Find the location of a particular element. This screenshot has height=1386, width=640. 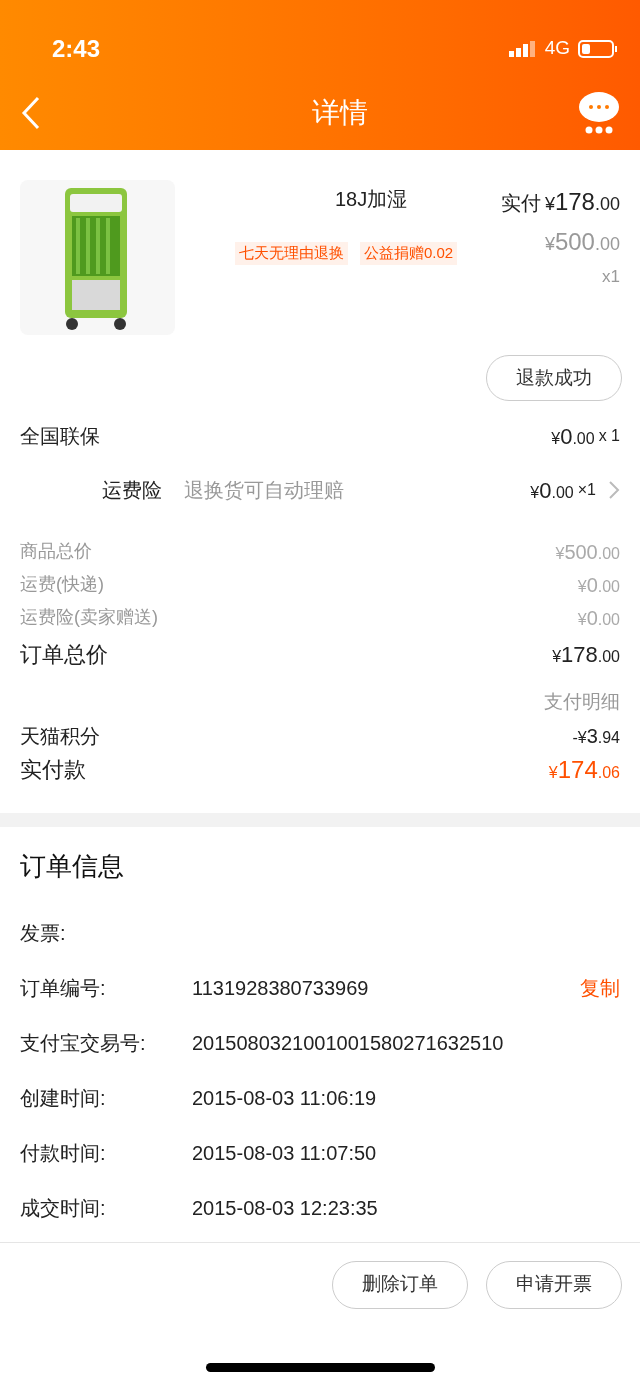

quantity: x1 is located at coordinates (611, 277).